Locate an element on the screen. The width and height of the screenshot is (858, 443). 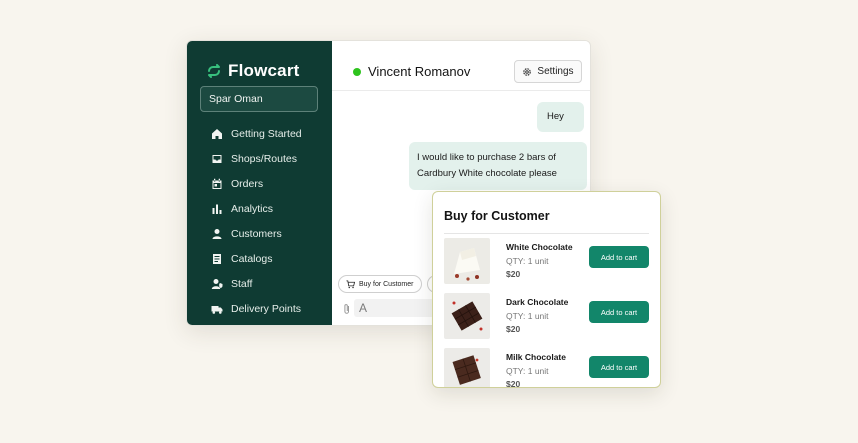
panel-title: Buy for Customer is located at coordinates (497, 216).